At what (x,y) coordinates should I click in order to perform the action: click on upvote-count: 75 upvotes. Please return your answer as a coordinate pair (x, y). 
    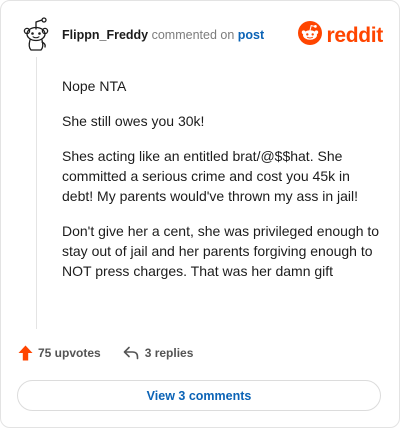
    Looking at the image, I should click on (69, 353).